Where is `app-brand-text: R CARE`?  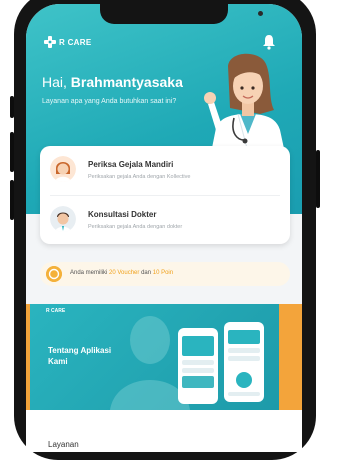 app-brand-text: R CARE is located at coordinates (75, 42).